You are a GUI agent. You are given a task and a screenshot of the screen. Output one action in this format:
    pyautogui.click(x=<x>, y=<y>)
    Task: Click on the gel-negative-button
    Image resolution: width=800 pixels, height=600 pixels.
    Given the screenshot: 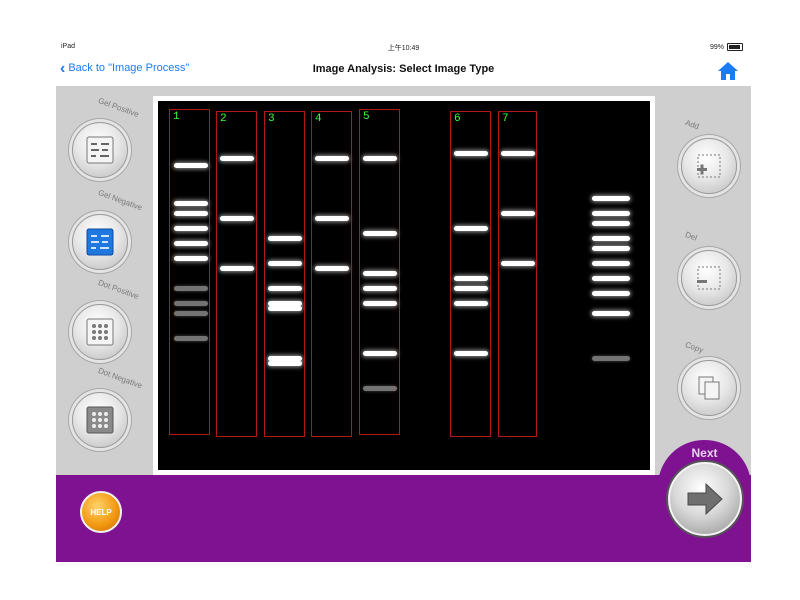 What is the action you would take?
    pyautogui.click(x=100, y=242)
    